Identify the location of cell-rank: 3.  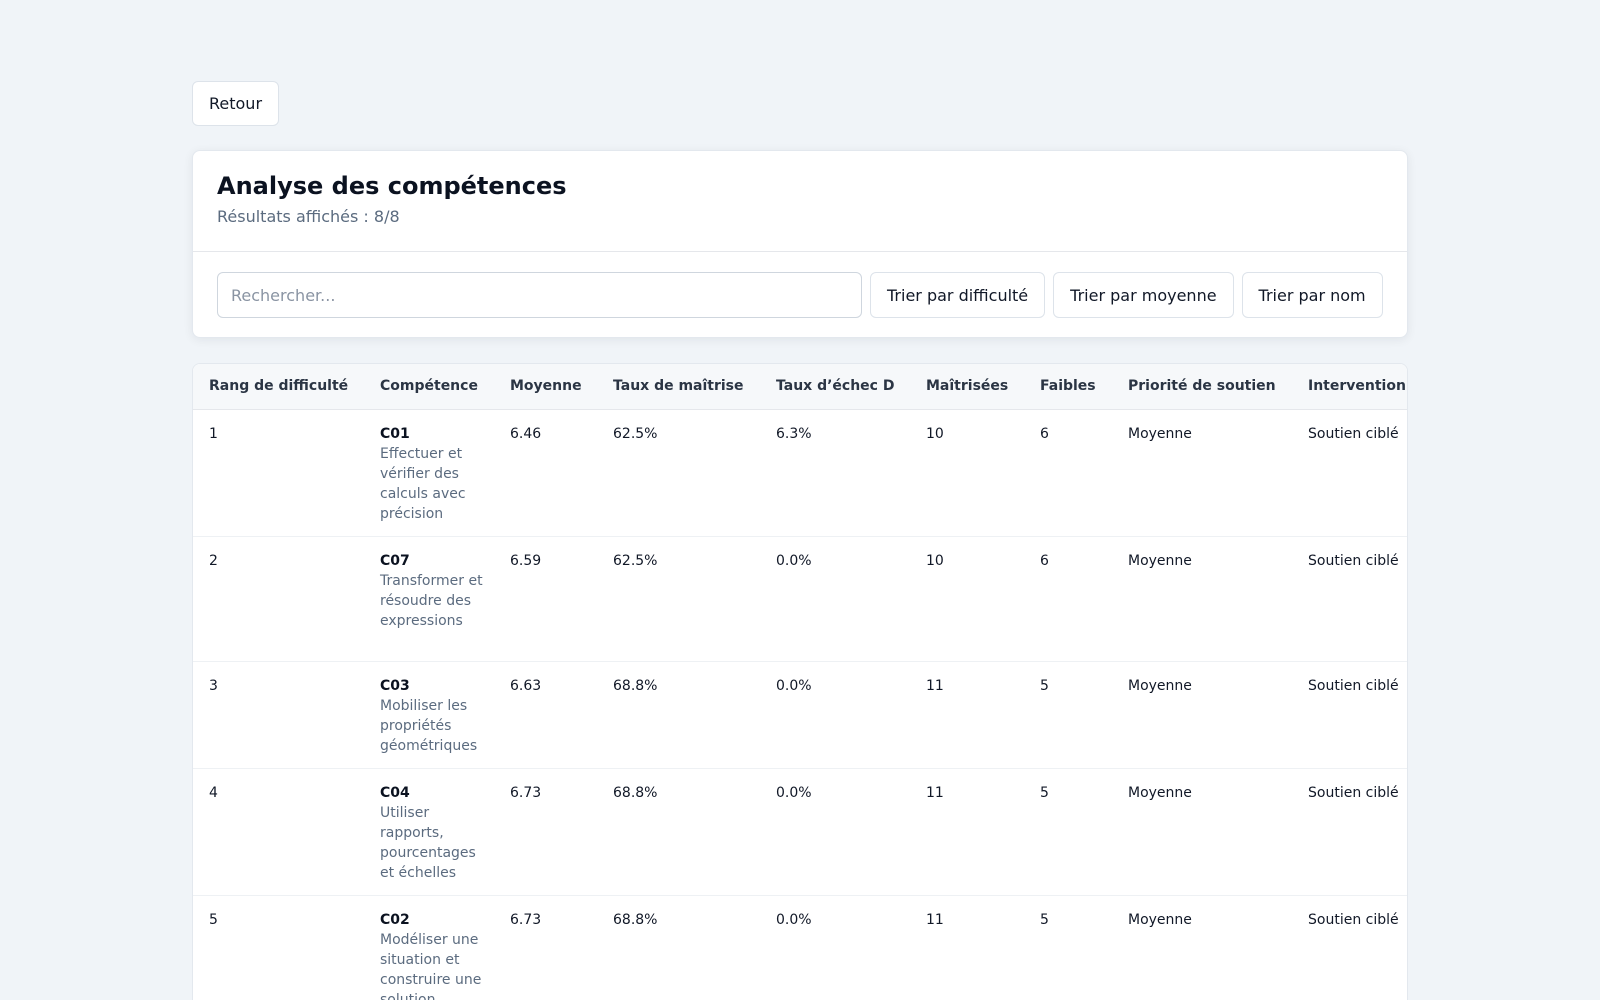
(278, 715).